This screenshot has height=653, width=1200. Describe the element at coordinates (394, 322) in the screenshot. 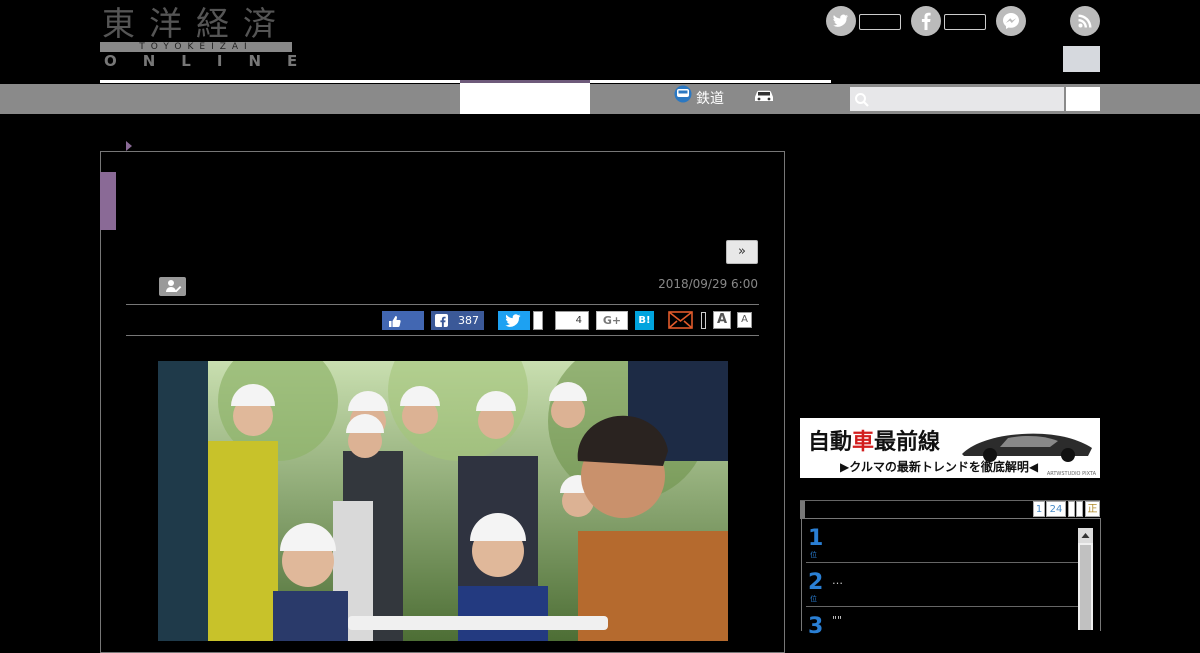

I see `thumbs-up-icon` at that location.